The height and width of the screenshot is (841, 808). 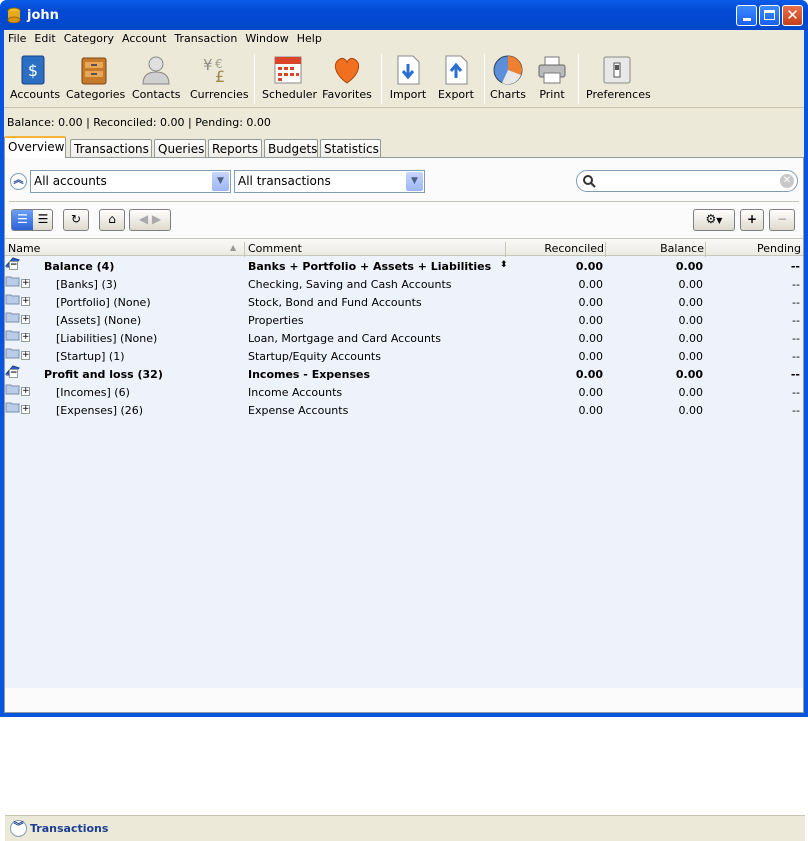 I want to click on history-nav: ◀ ▶, so click(x=150, y=220).